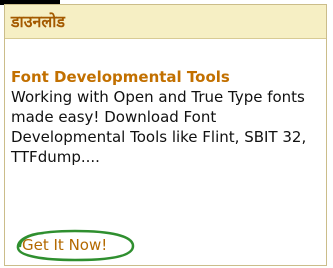 This screenshot has width=333, height=268. Describe the element at coordinates (64, 245) in the screenshot. I see `get-it-now-link: Get It Now!` at that location.